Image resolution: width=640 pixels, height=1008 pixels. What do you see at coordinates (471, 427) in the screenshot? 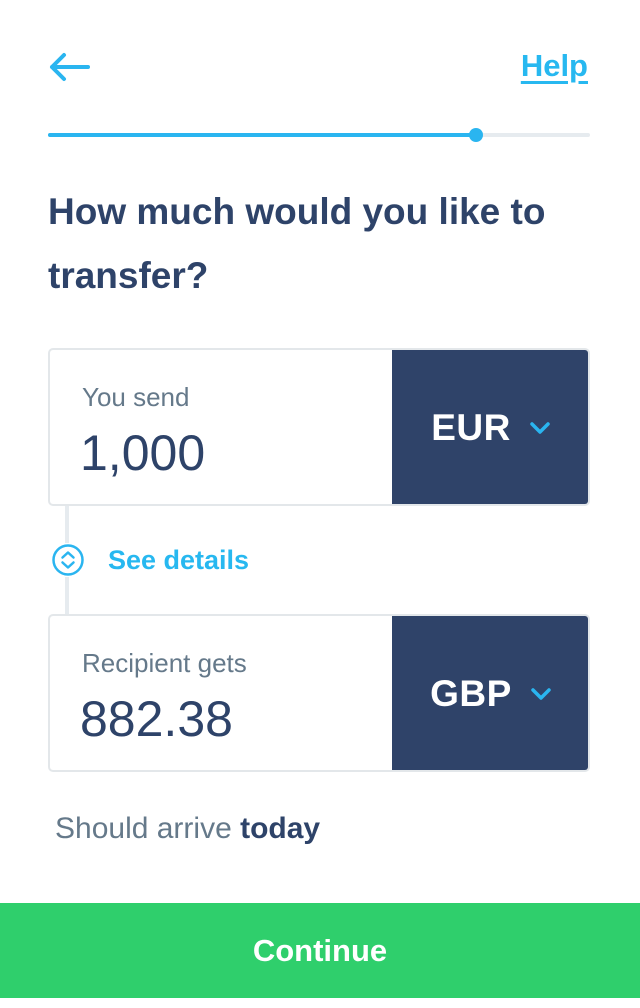
I see `send-currency-code: EUR` at bounding box center [471, 427].